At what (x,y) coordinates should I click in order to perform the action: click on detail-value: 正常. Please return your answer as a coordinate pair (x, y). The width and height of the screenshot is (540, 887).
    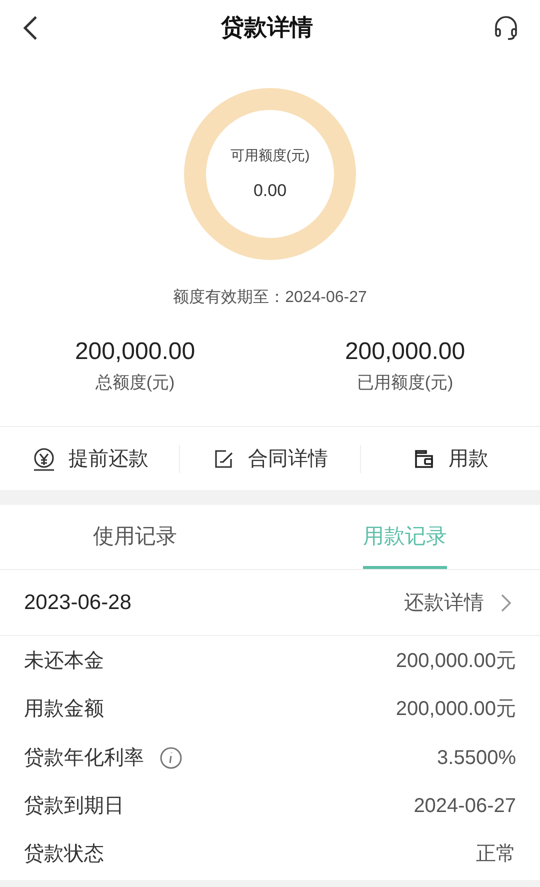
    Looking at the image, I should click on (496, 855).